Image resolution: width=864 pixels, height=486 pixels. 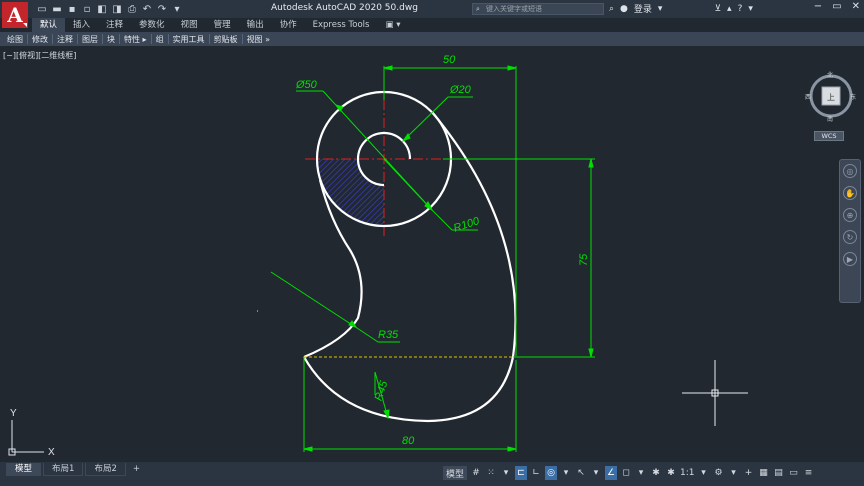 What do you see at coordinates (521, 473) in the screenshot?
I see `dynamic-input-icon: ⊏` at bounding box center [521, 473].